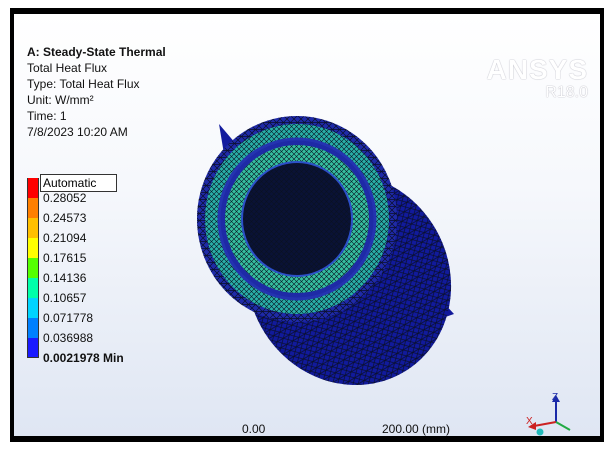 Image resolution: width=613 pixels, height=452 pixels. What do you see at coordinates (540, 432) in the screenshot?
I see `origin-icon` at bounding box center [540, 432].